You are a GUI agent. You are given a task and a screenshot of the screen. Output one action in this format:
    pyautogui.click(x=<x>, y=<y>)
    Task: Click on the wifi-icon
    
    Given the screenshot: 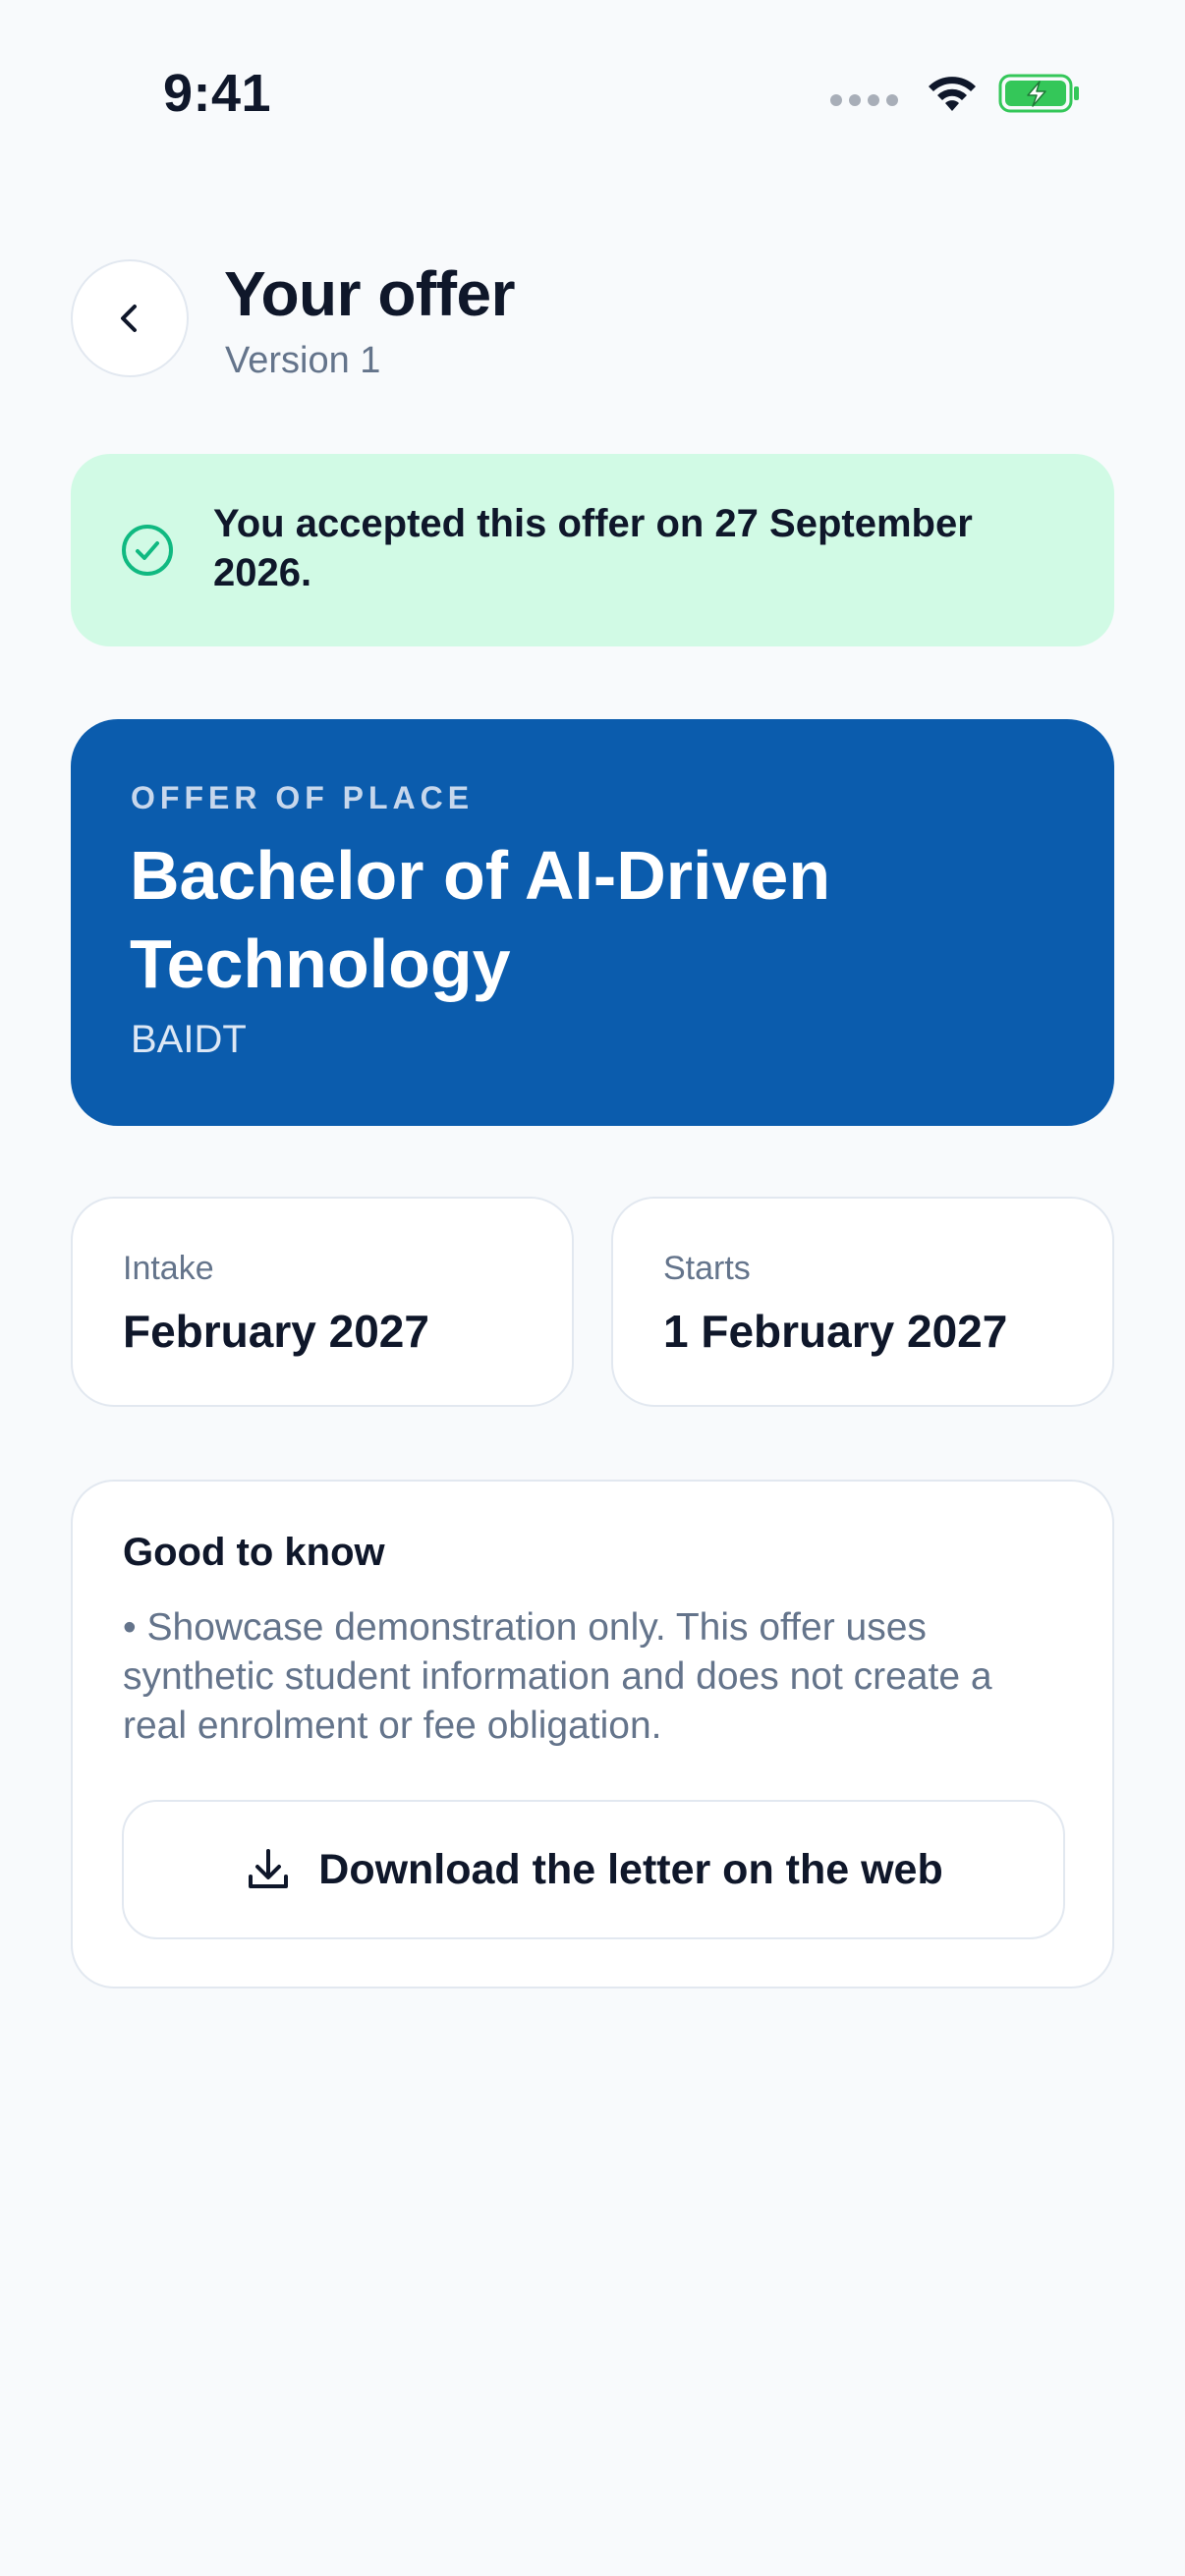 What is the action you would take?
    pyautogui.click(x=953, y=94)
    